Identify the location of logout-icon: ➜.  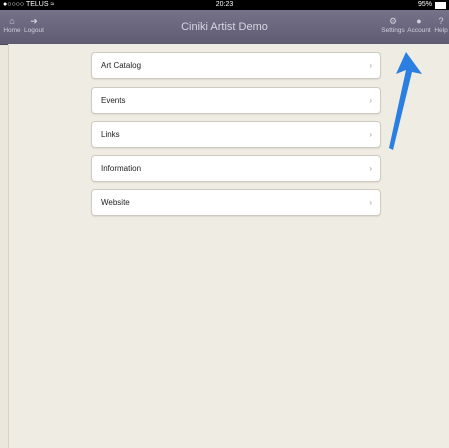
(34, 21).